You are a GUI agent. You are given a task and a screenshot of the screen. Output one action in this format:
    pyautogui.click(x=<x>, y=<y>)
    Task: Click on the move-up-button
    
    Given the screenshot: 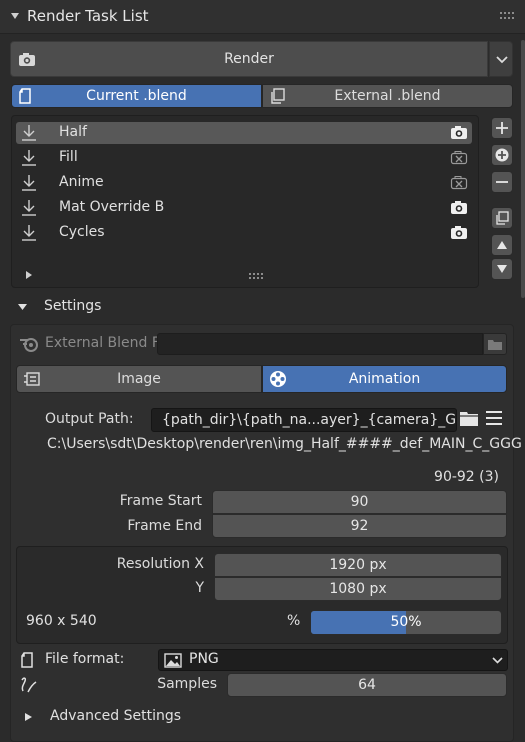 What is the action you would take?
    pyautogui.click(x=502, y=245)
    